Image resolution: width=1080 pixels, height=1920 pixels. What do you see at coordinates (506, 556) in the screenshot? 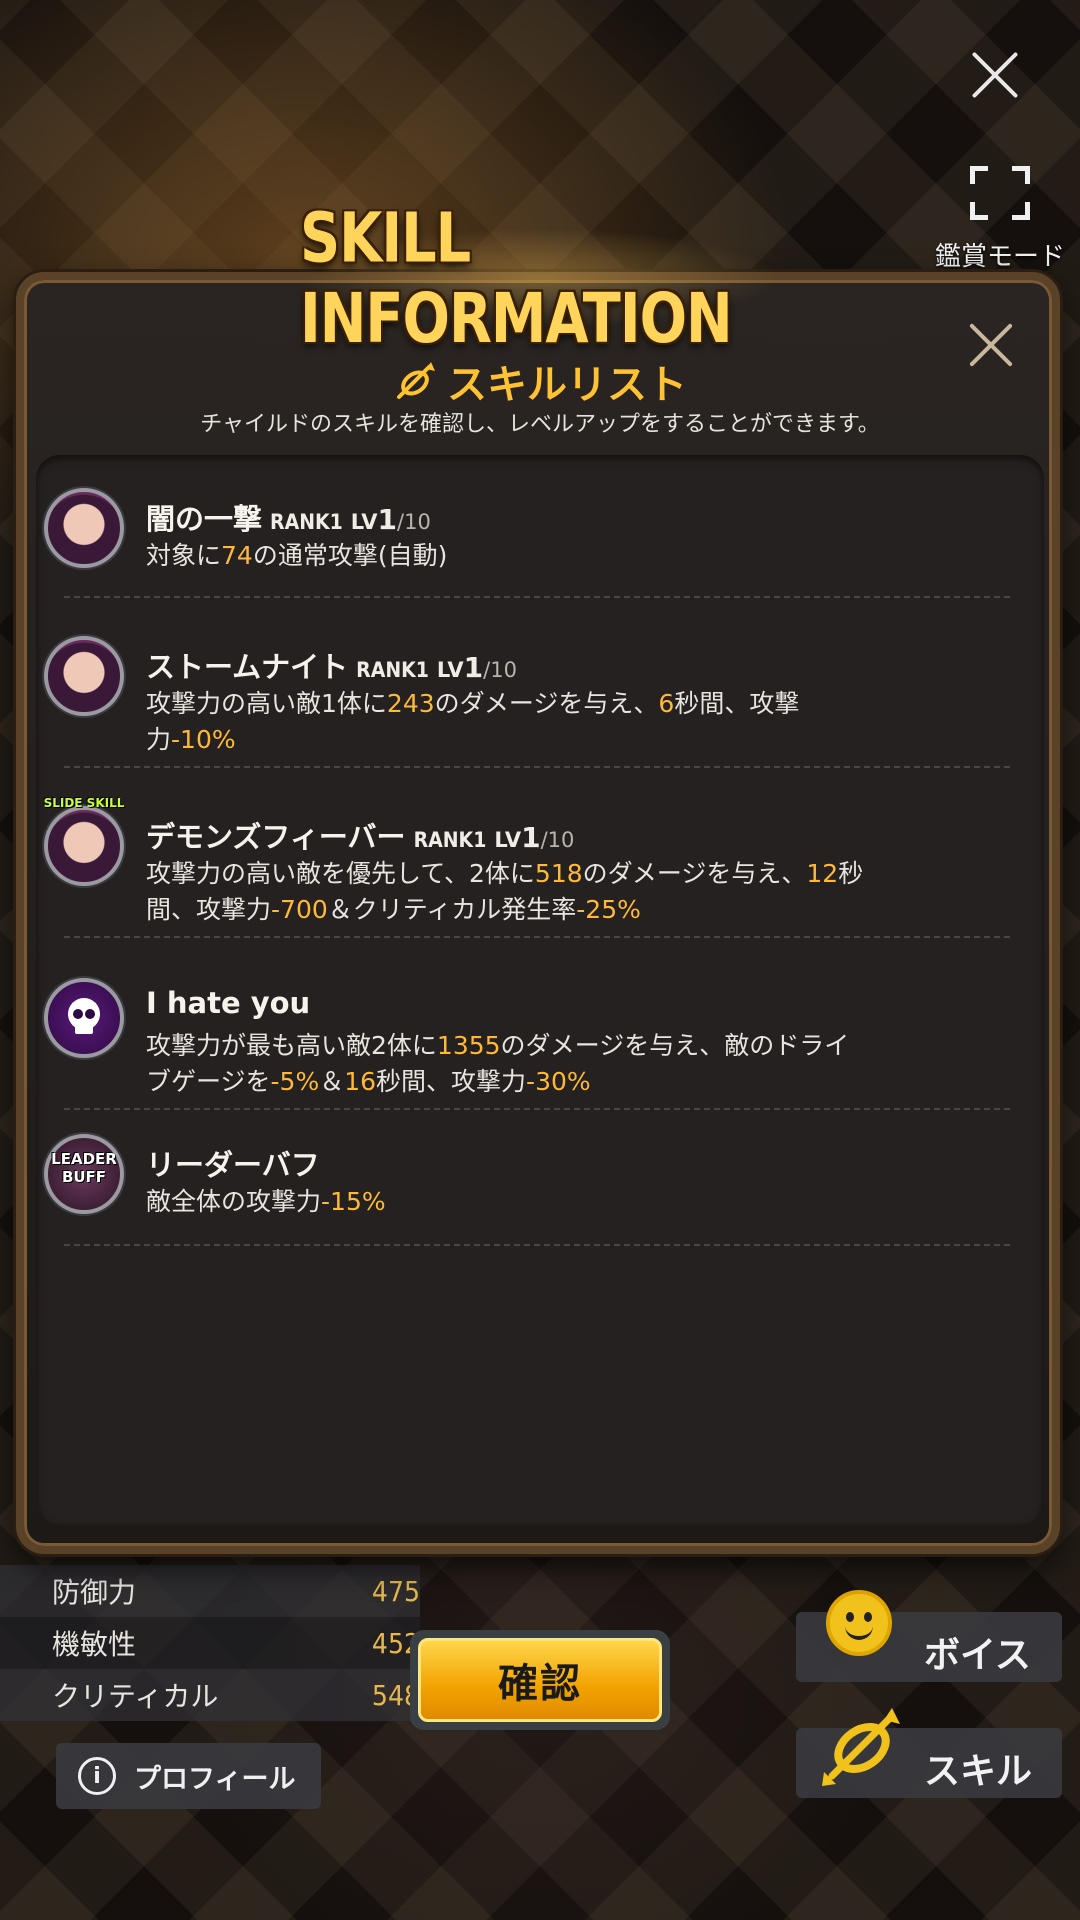
I see `skill-description: 対象に74の通常攻撃(自動)` at bounding box center [506, 556].